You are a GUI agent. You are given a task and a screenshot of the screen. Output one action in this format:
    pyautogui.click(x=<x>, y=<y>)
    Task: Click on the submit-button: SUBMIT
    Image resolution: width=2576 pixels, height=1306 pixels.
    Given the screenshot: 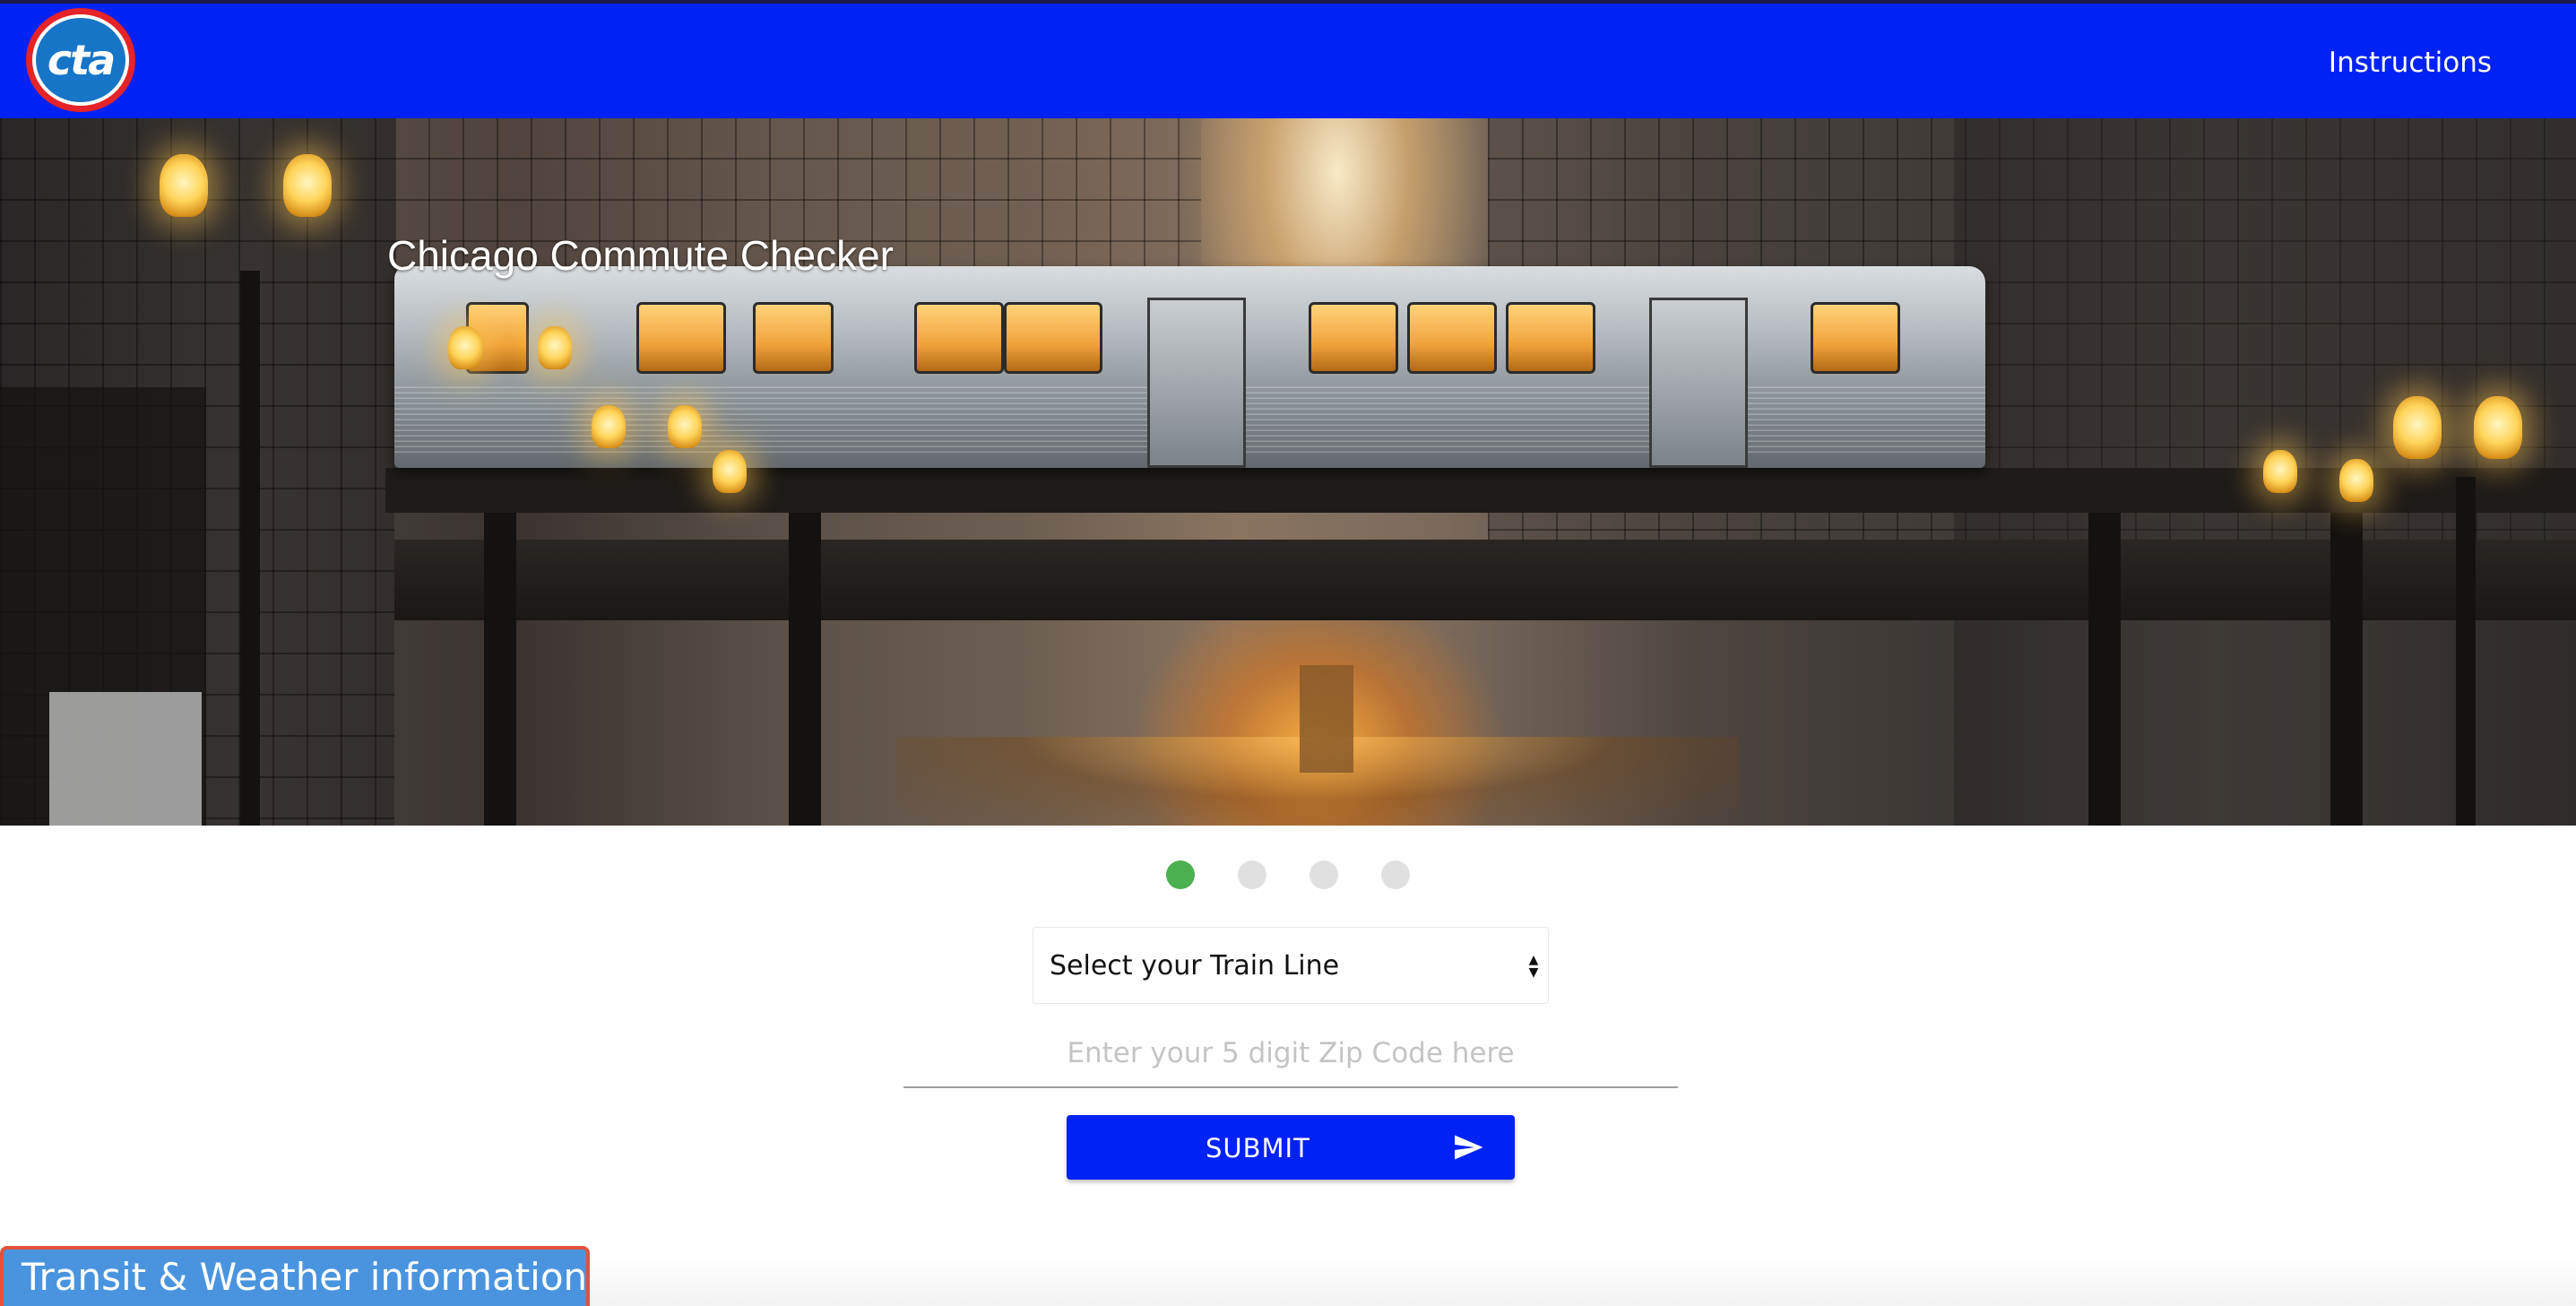 What is the action you would take?
    pyautogui.click(x=1291, y=1147)
    